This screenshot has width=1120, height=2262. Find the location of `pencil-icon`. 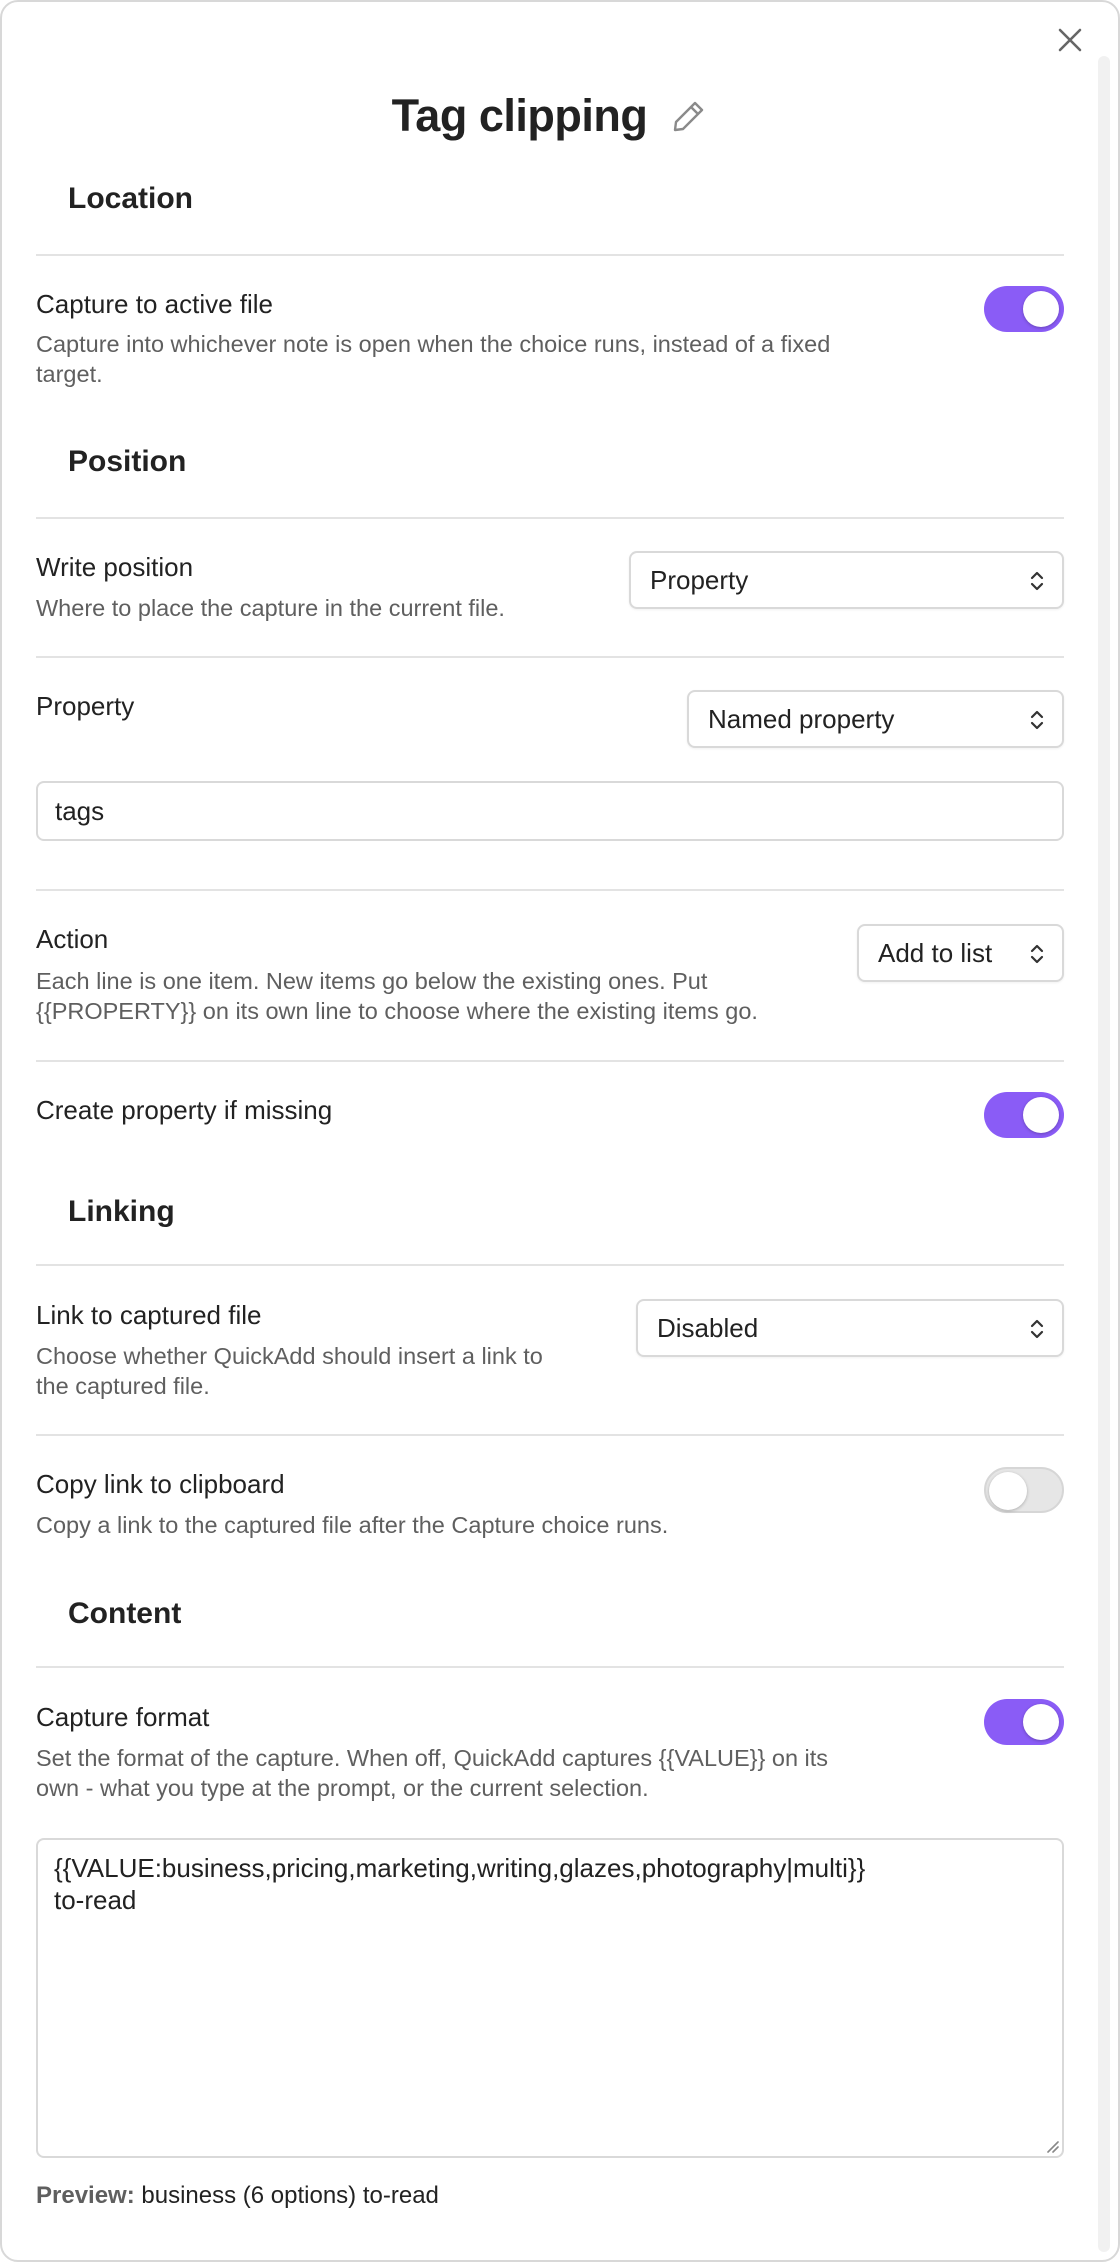

pencil-icon is located at coordinates (689, 119).